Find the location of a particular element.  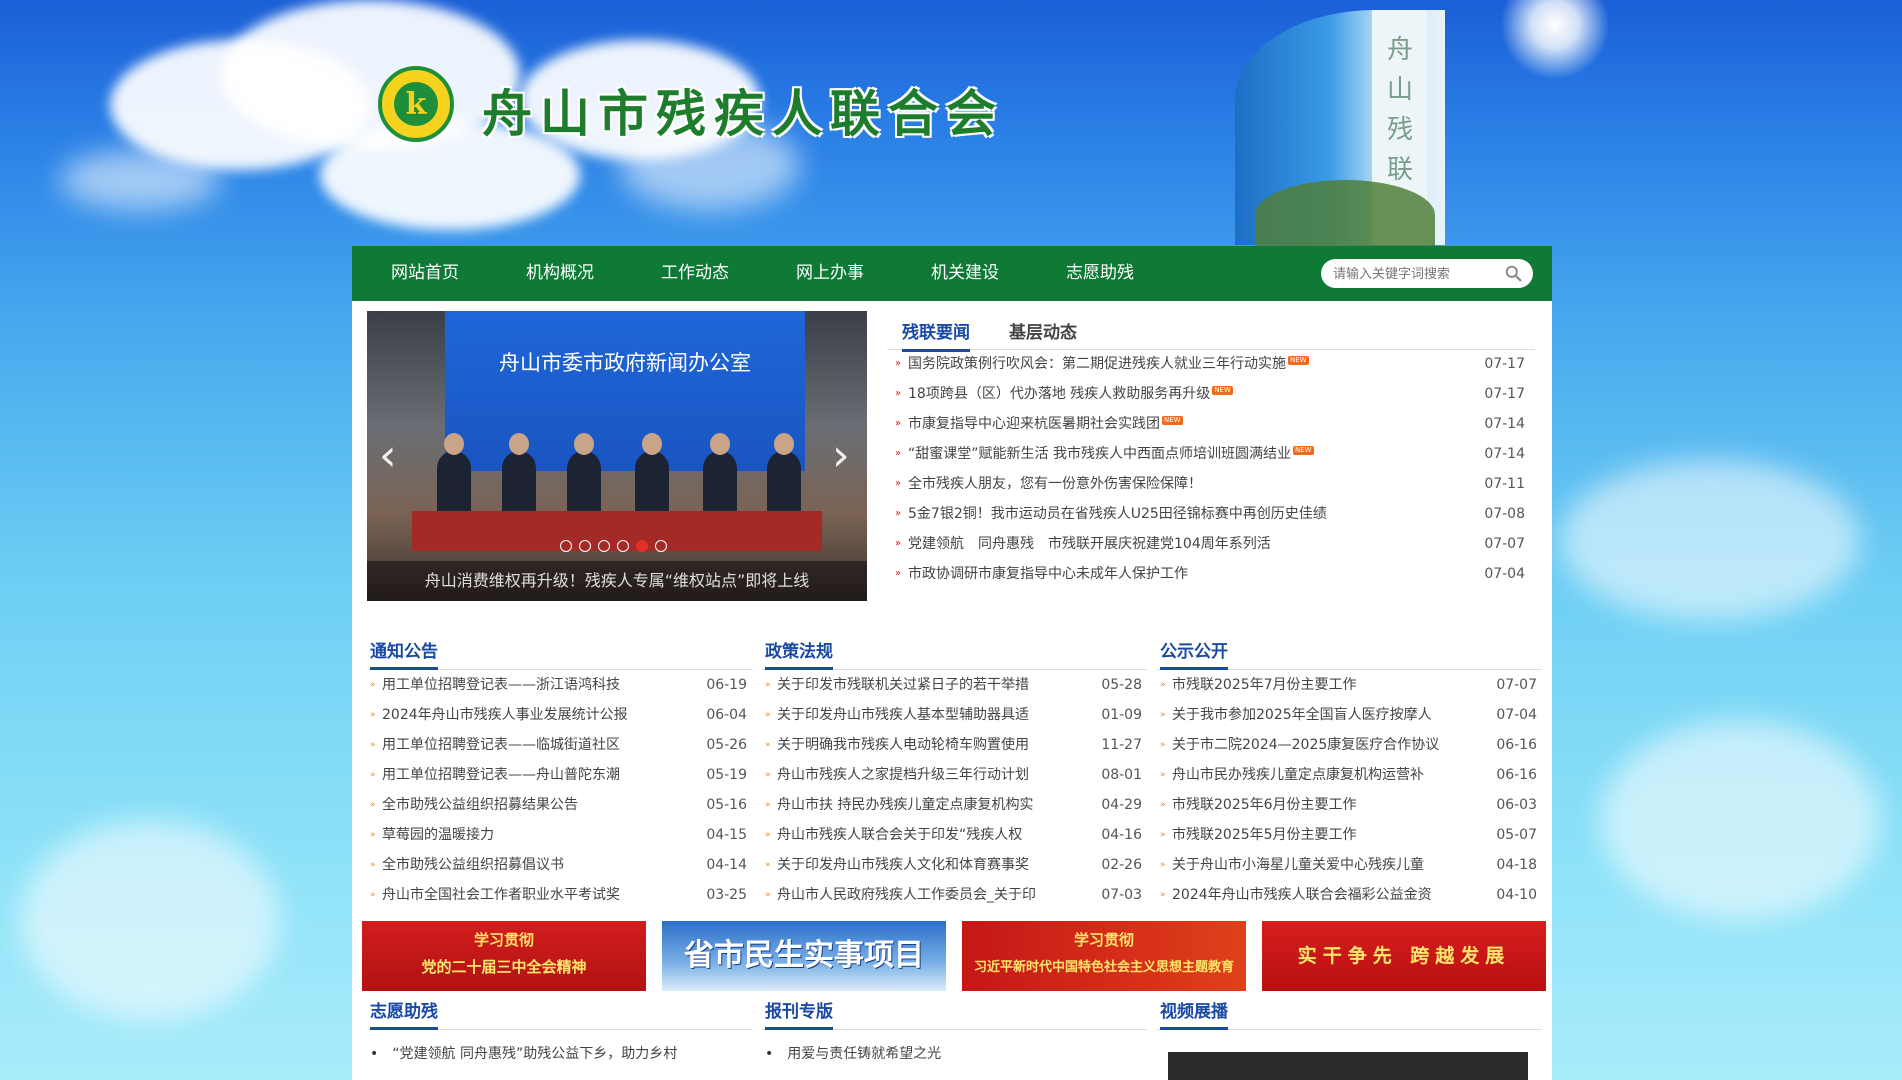

policies-list-item: » 关于印发市残联机关过紧日子的若干举措 05-28 is located at coordinates (954, 685).